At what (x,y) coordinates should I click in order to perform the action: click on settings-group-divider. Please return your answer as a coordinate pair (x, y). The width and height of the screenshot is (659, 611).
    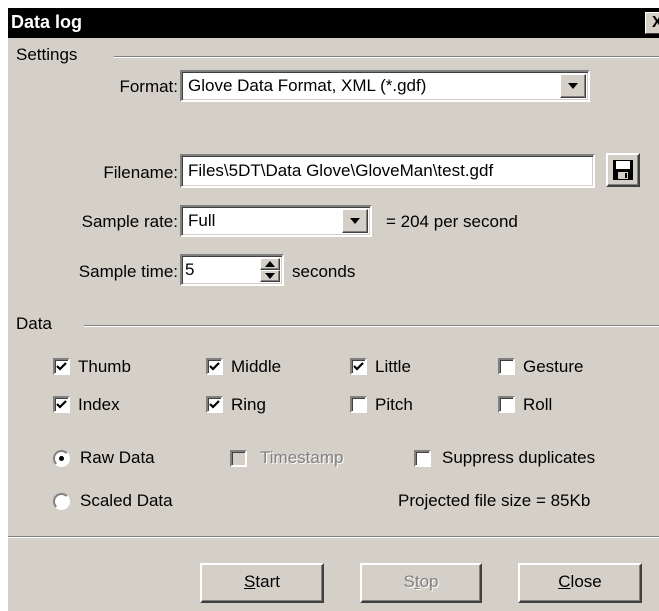
    Looking at the image, I should click on (386, 57).